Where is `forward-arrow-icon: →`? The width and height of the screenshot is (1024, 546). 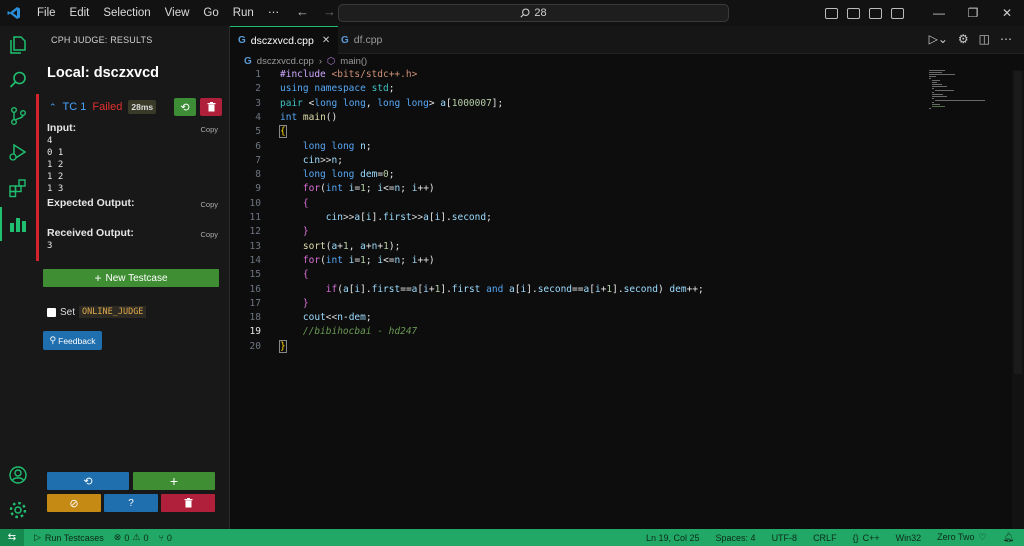 forward-arrow-icon: → is located at coordinates (329, 11).